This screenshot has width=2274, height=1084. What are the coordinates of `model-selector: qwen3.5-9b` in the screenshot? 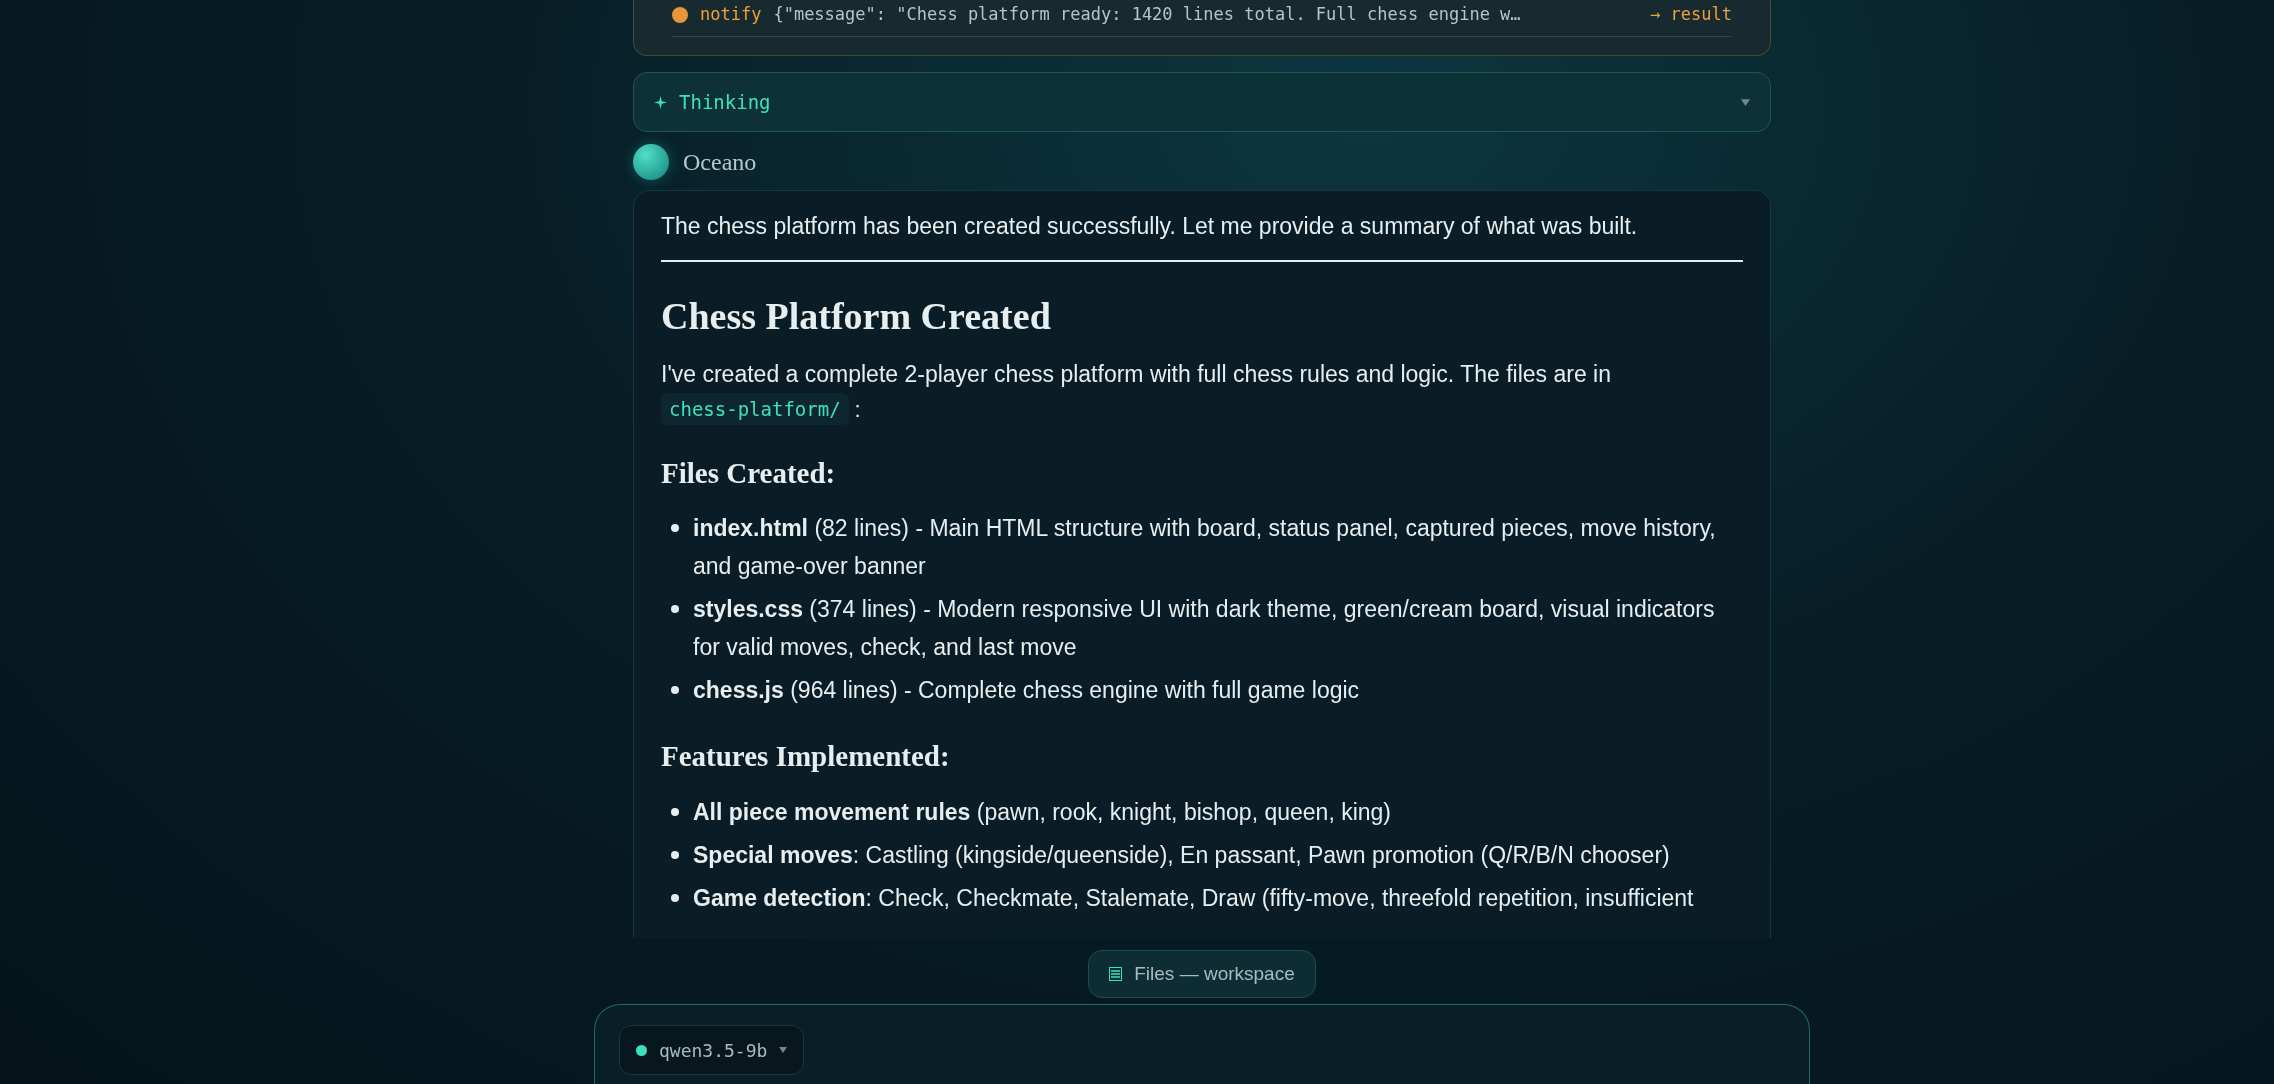 It's located at (712, 1050).